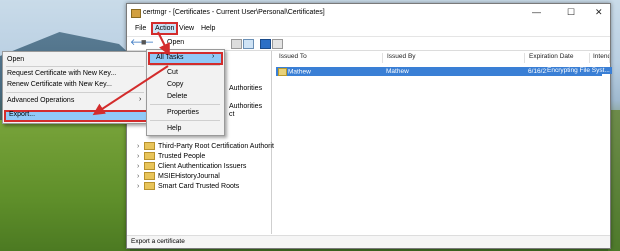 Image resolution: width=620 pixels, height=251 pixels. What do you see at coordinates (130, 90) in the screenshot?
I see `annotation-arrow-to-export` at bounding box center [130, 90].